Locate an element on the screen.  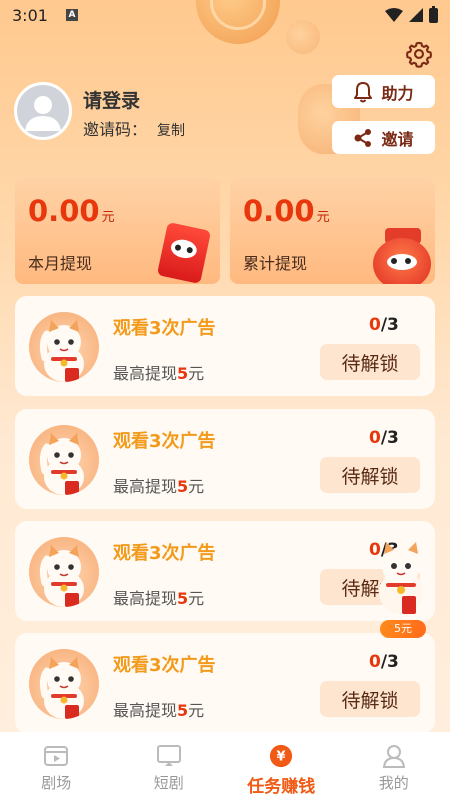
nav-label-theater: 剧场 is located at coordinates (56, 783).